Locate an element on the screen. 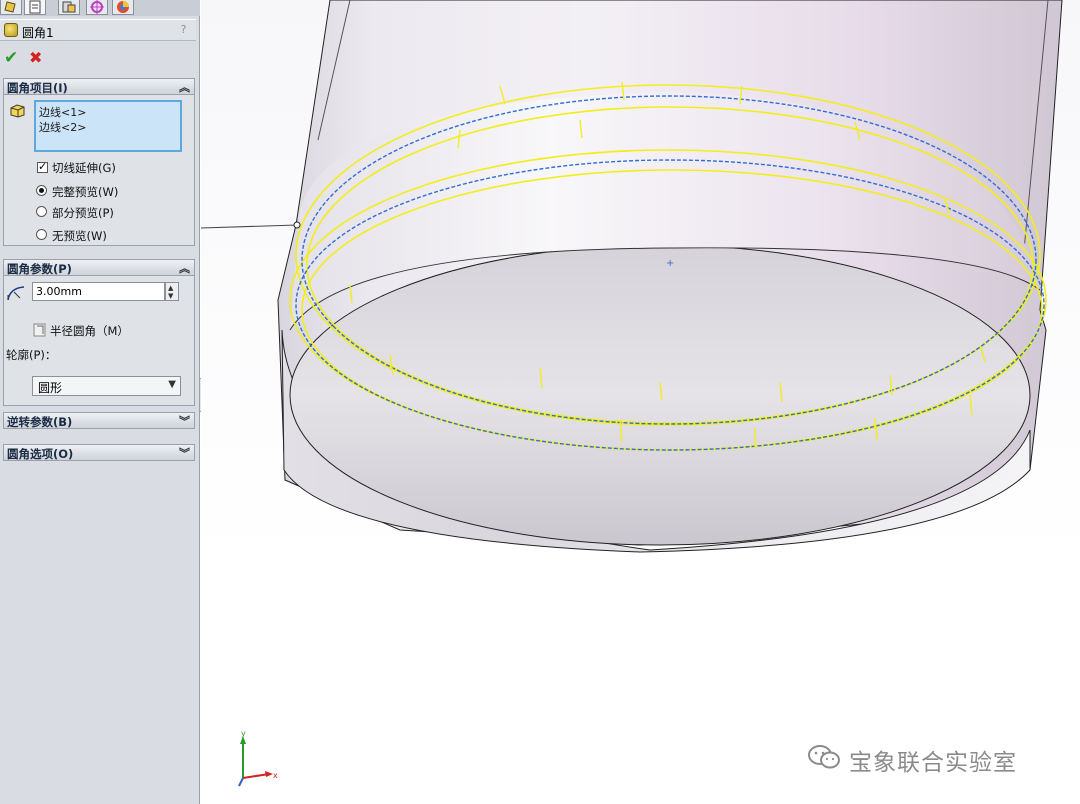 The image size is (1080, 804). tab-dimxpert-manager is located at coordinates (97, 7).